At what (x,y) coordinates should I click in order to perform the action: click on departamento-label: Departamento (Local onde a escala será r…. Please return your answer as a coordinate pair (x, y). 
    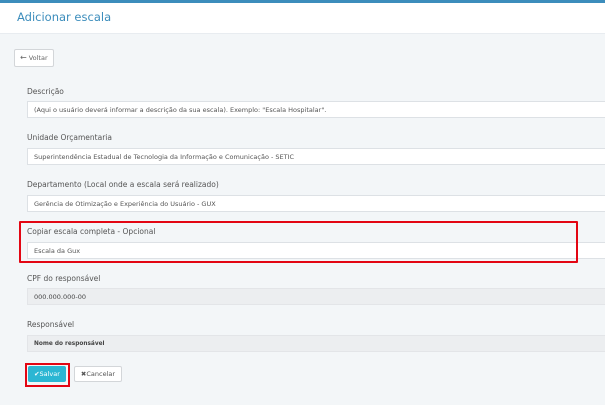
    Looking at the image, I should click on (123, 184).